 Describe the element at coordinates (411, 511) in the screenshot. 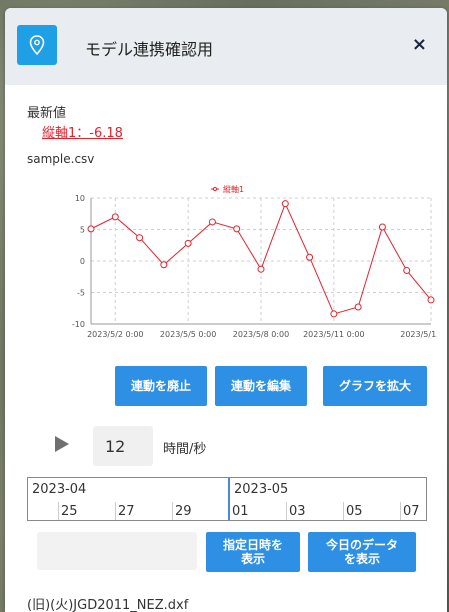

I see `timeline-day: 07` at that location.